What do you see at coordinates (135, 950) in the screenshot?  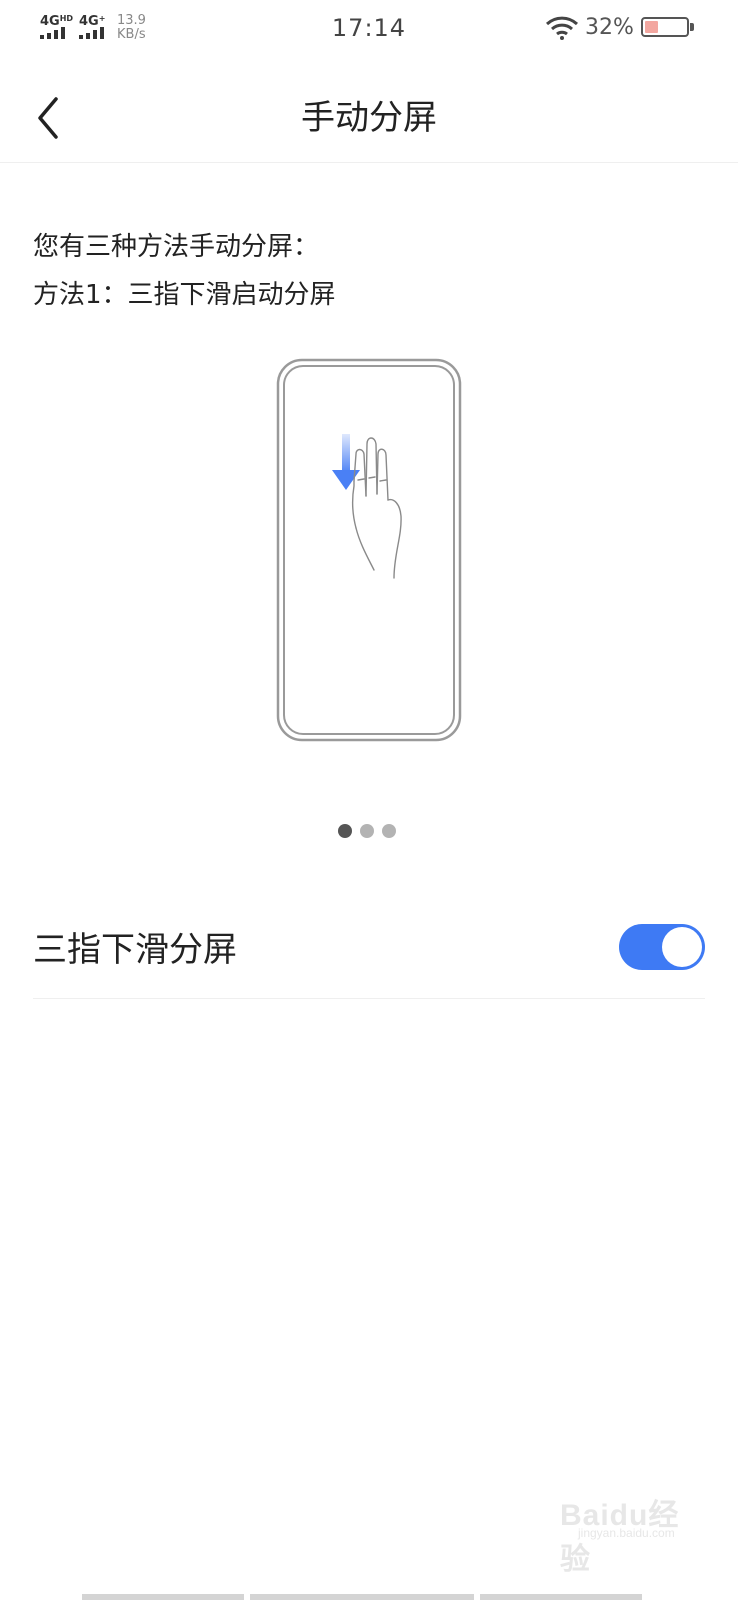 I see `setting-label: 三指下滑分屏` at bounding box center [135, 950].